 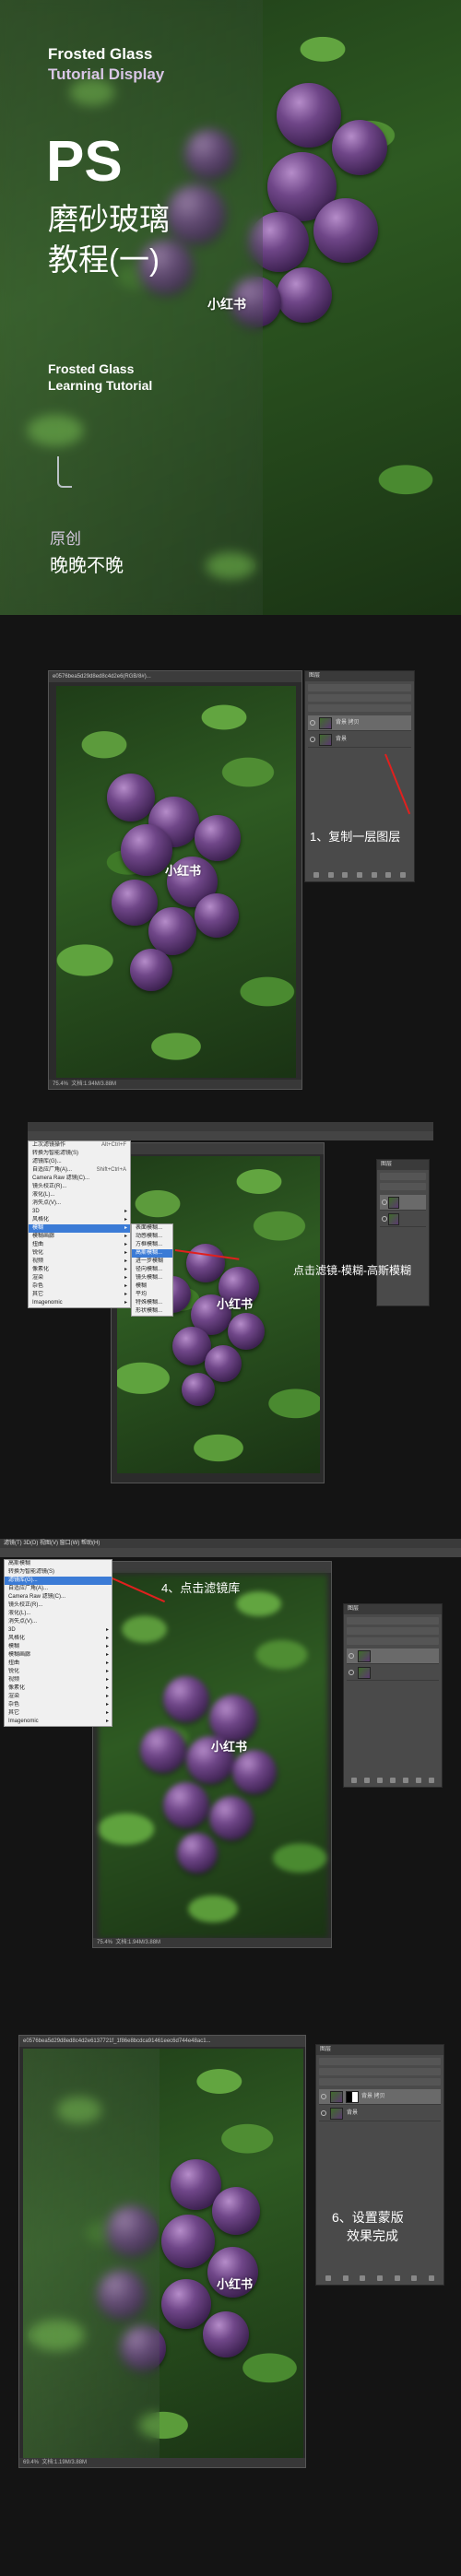 I want to click on menu-item: 上次滤镜操作 Alt+Ctrl+F, so click(x=80, y=1145).